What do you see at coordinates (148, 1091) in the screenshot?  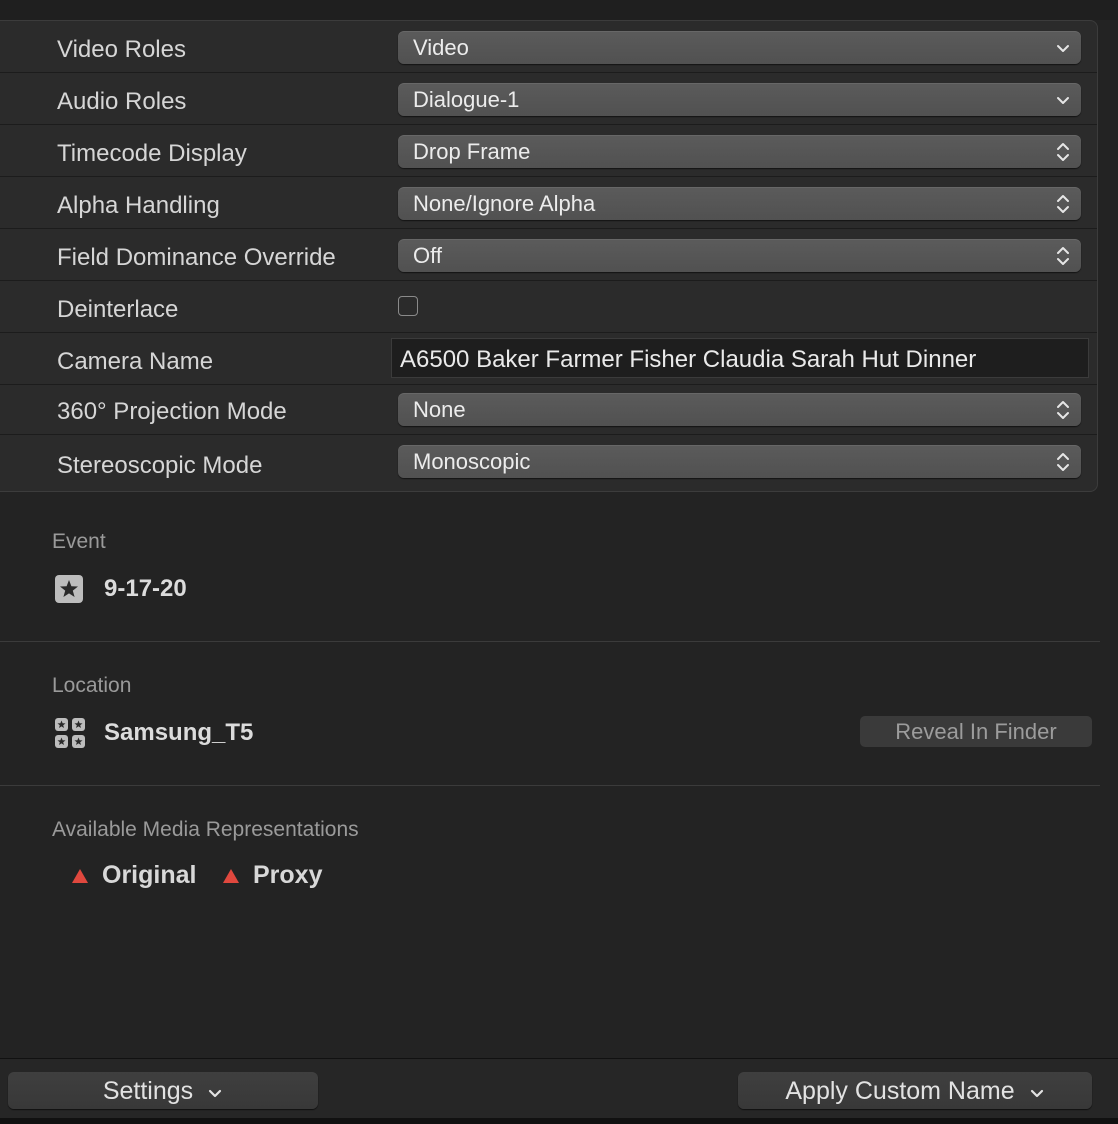 I see `settings-button-label: Settings` at bounding box center [148, 1091].